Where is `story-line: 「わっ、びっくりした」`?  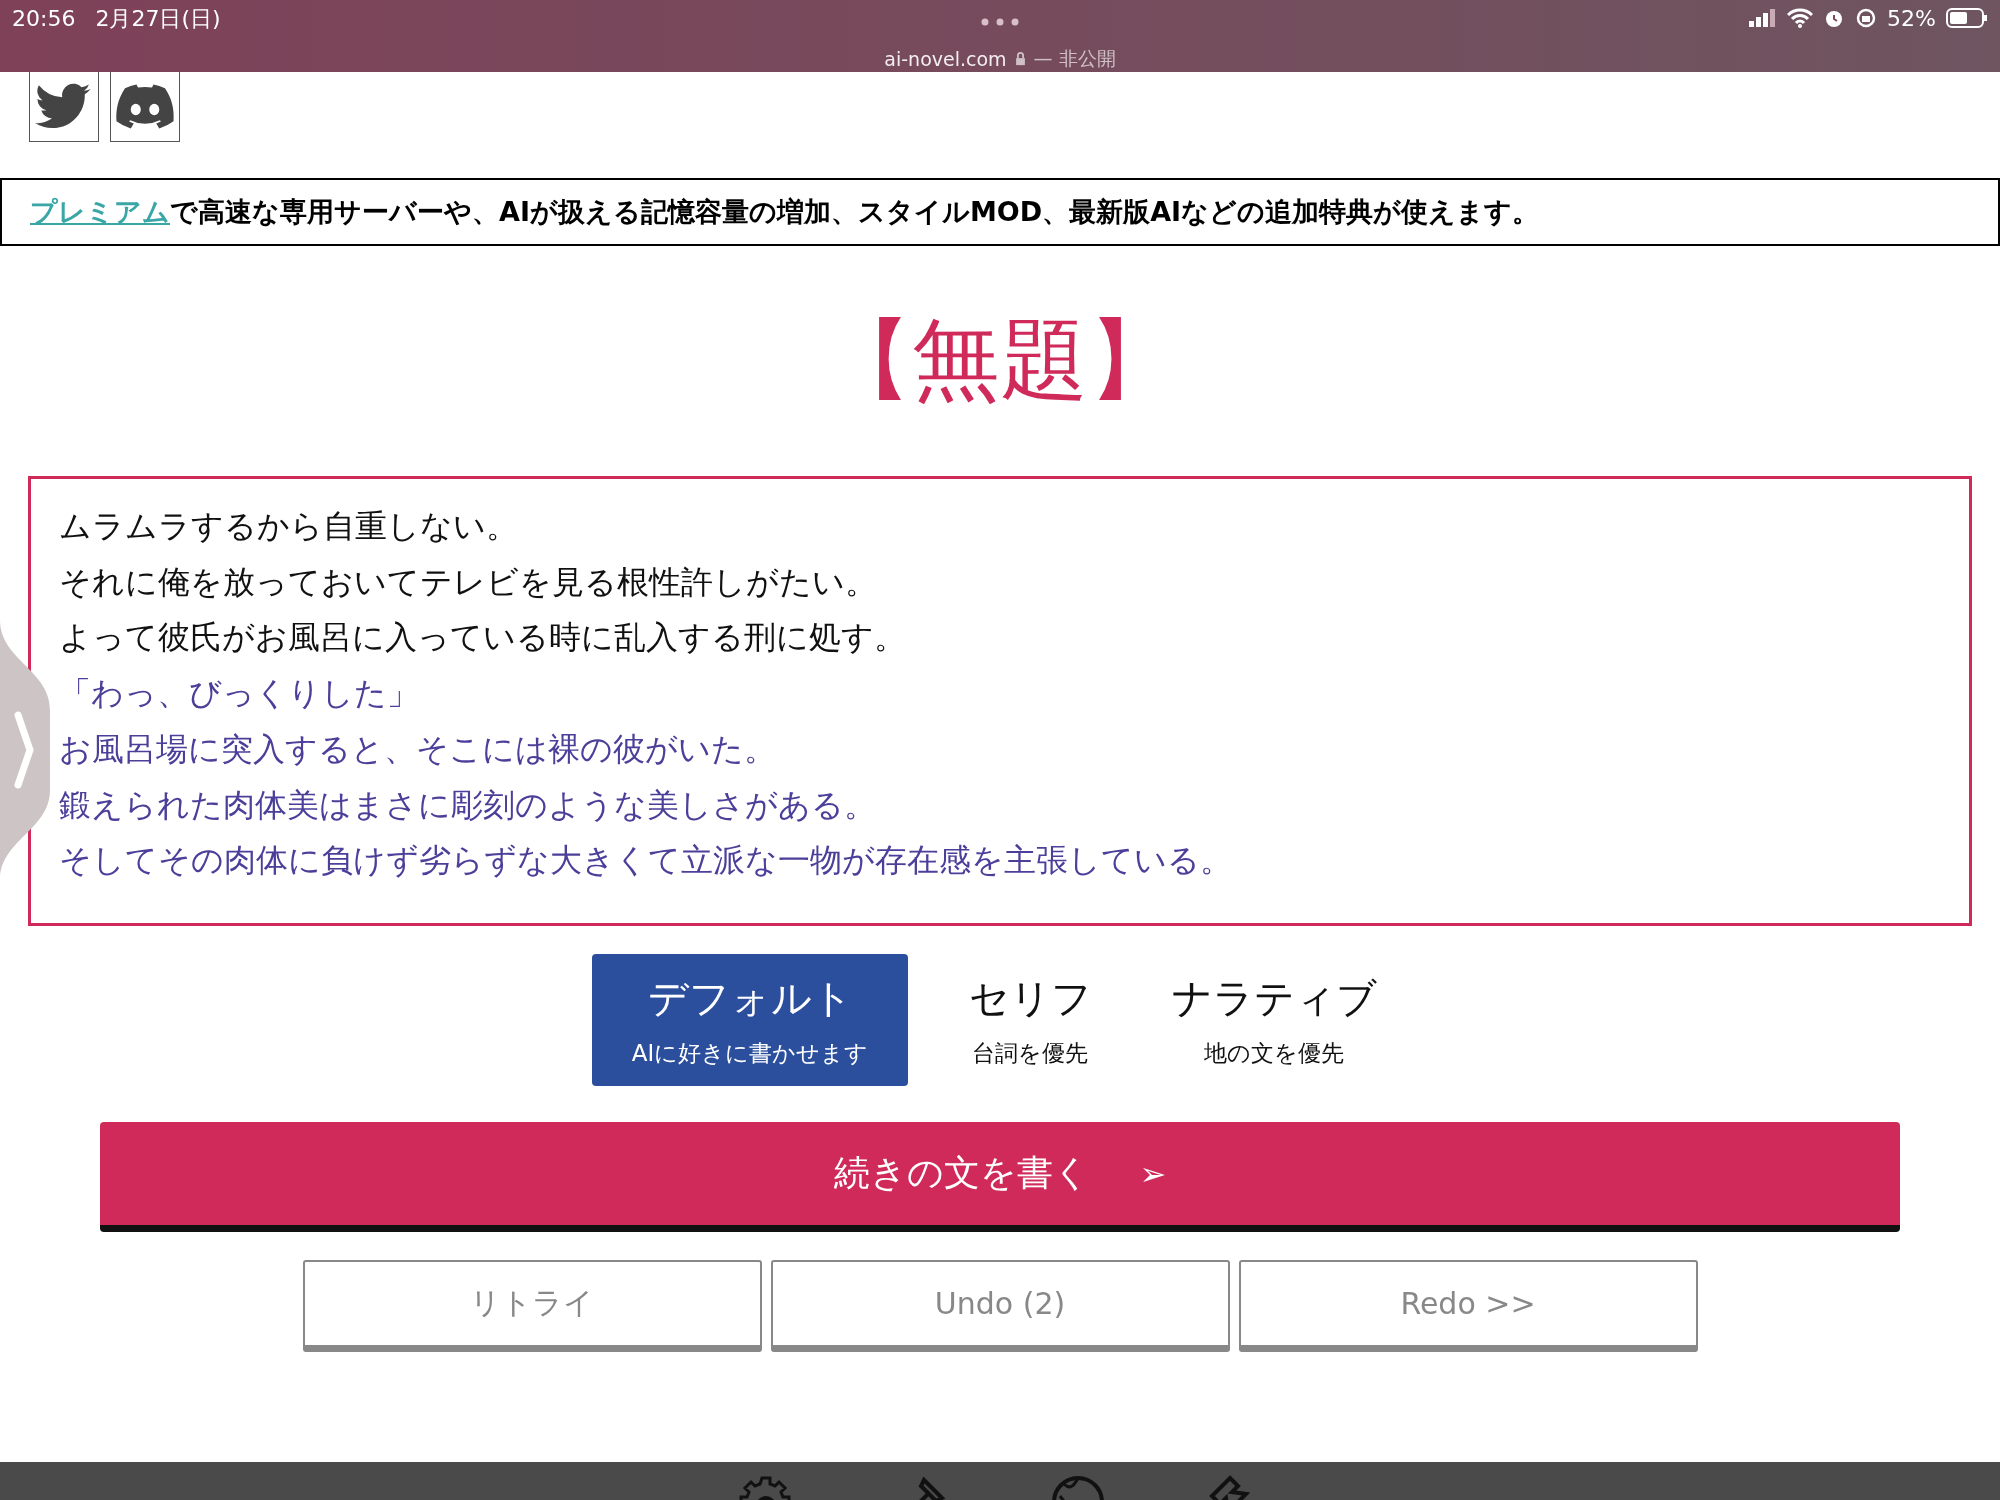
story-line: 「わっ、びっくりした」 is located at coordinates (239, 694).